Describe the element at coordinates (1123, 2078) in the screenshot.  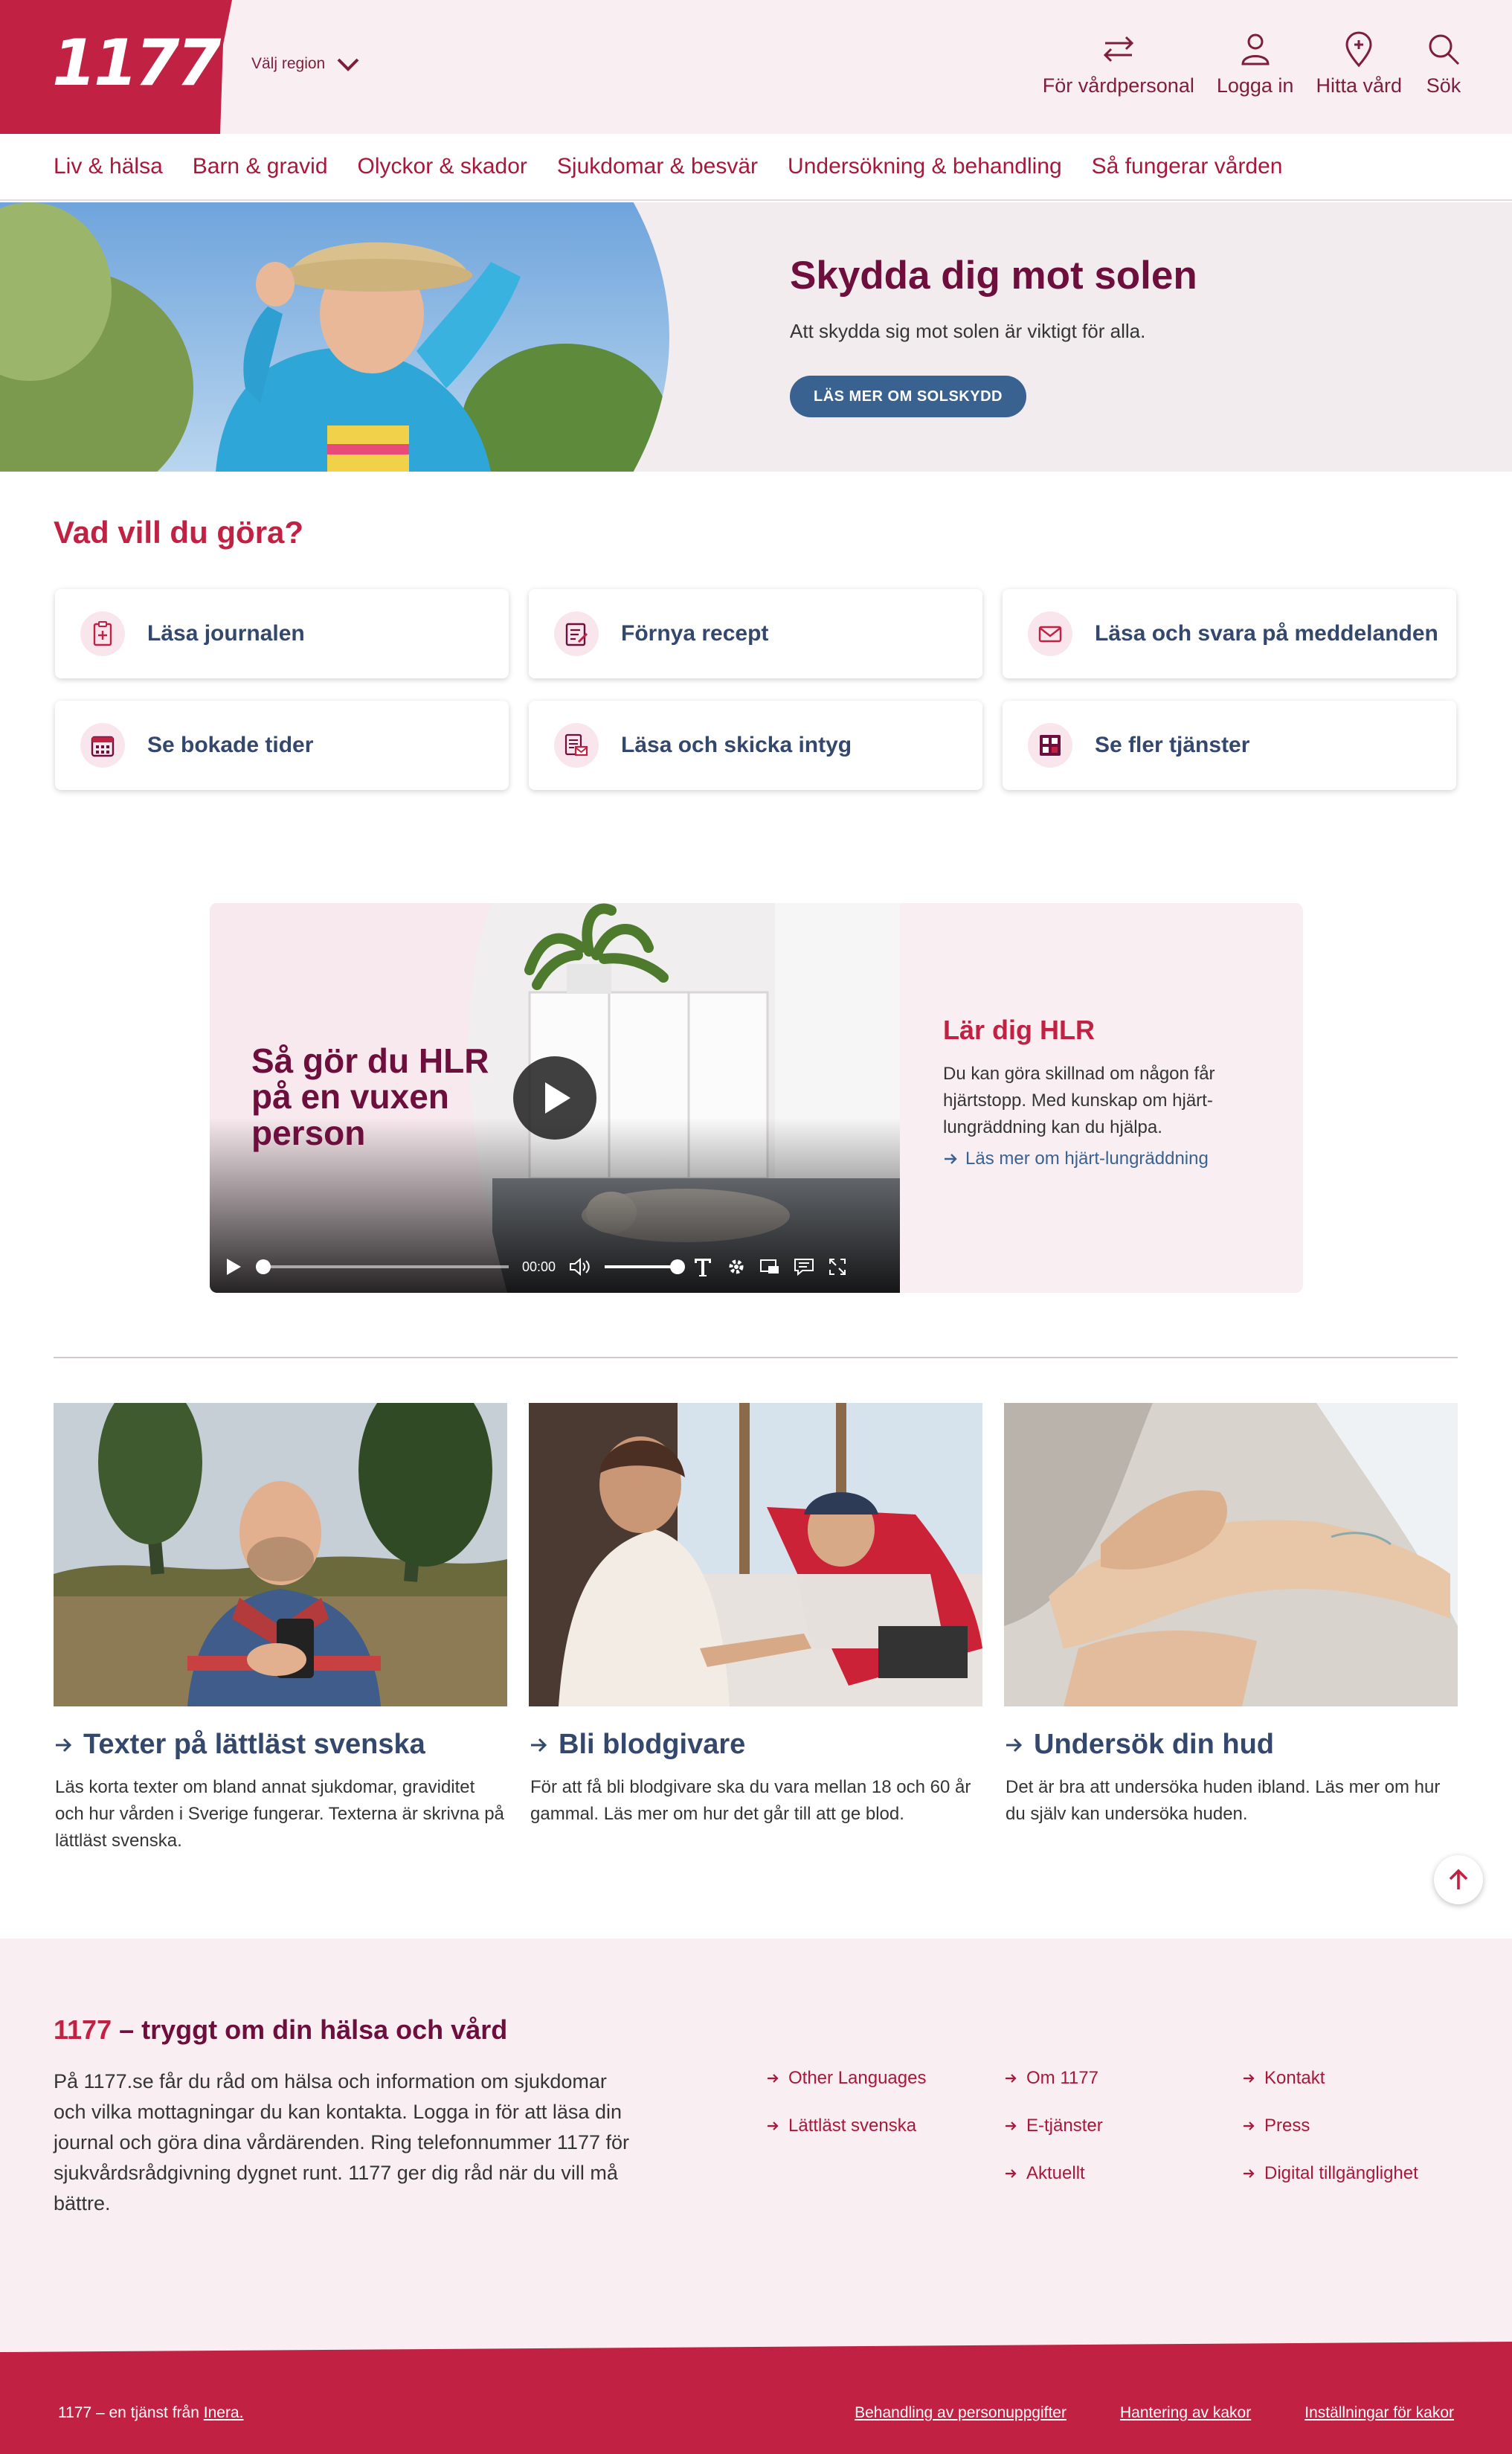
I see `footer-link-om-1177: Om 1177` at that location.